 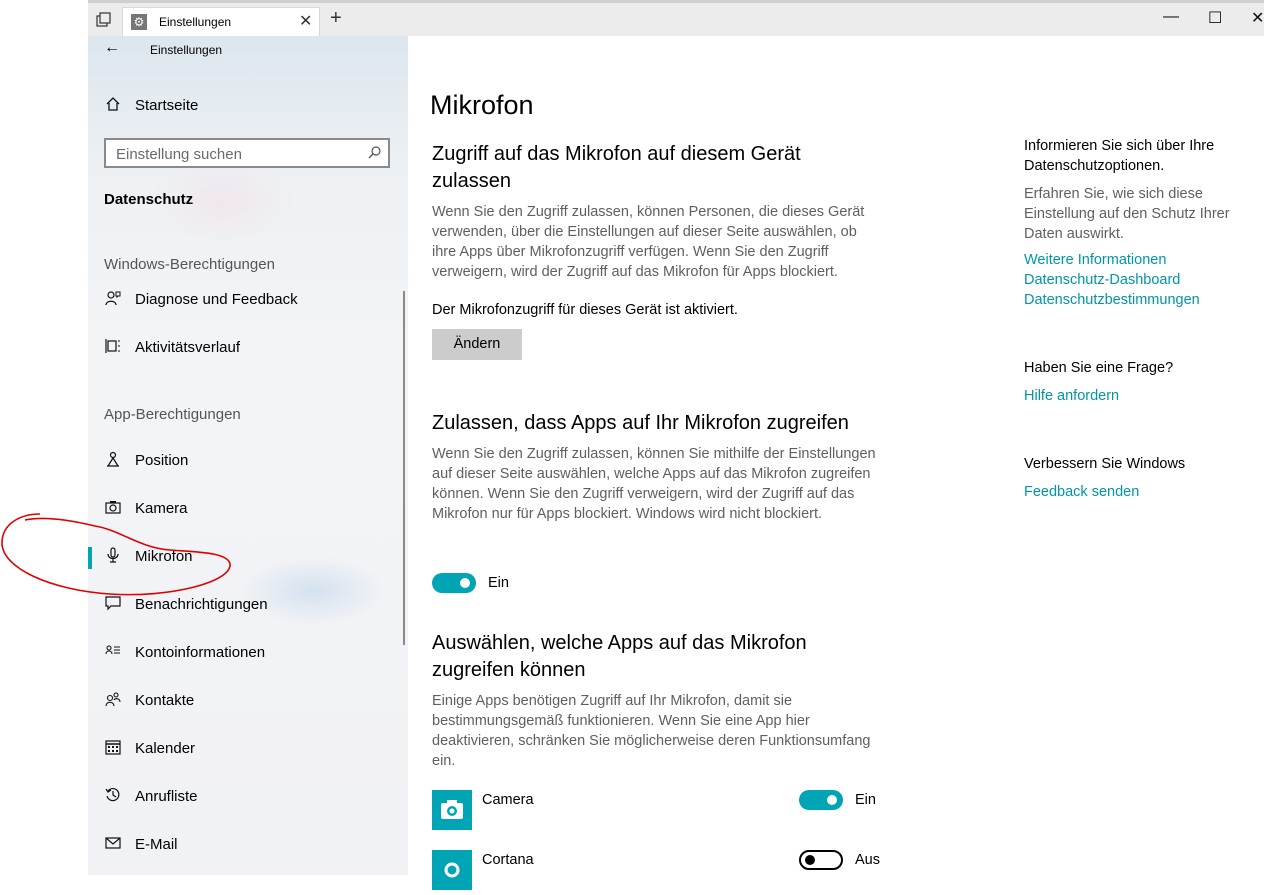 What do you see at coordinates (1215, 18) in the screenshot?
I see `maximize-icon: ☐` at bounding box center [1215, 18].